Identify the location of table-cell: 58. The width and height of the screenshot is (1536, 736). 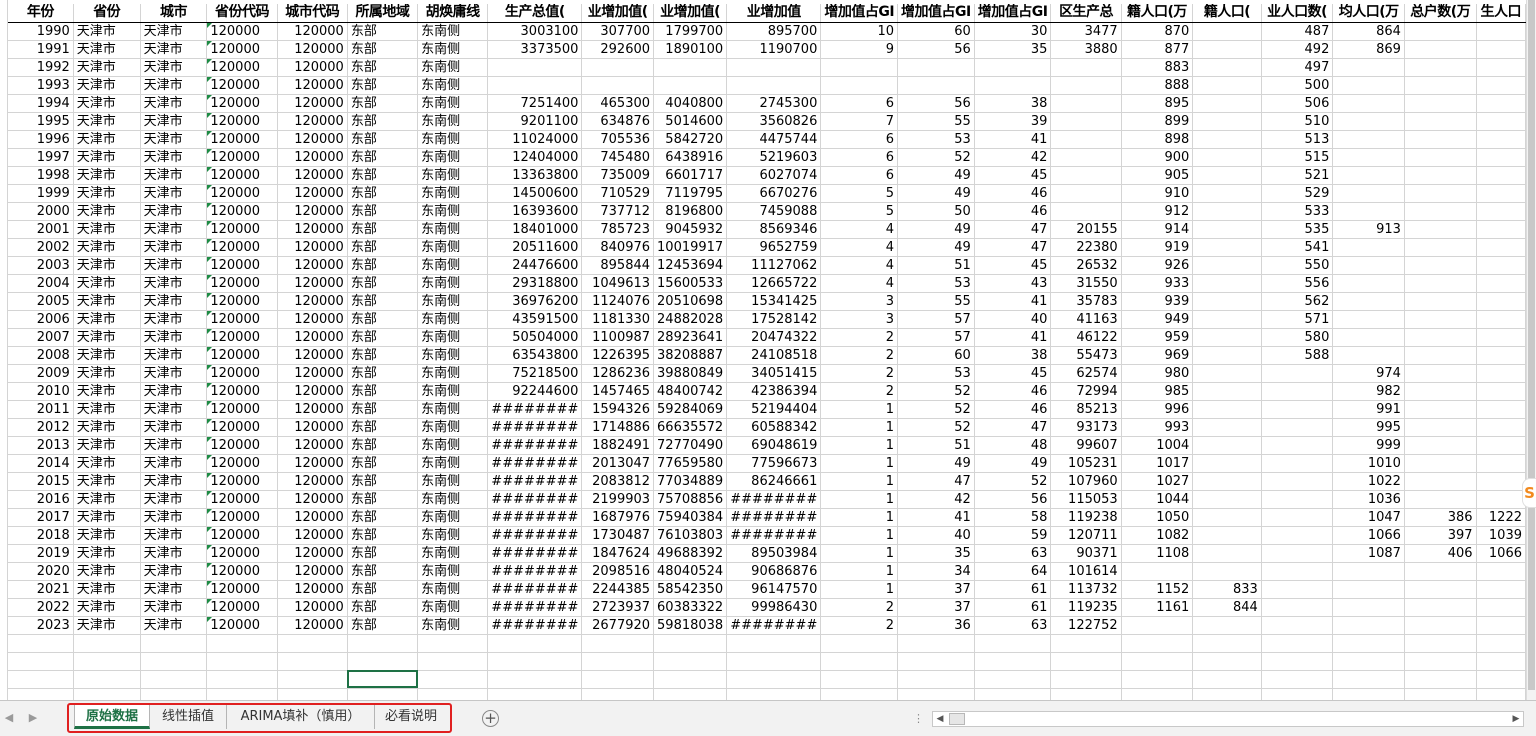
(1013, 517).